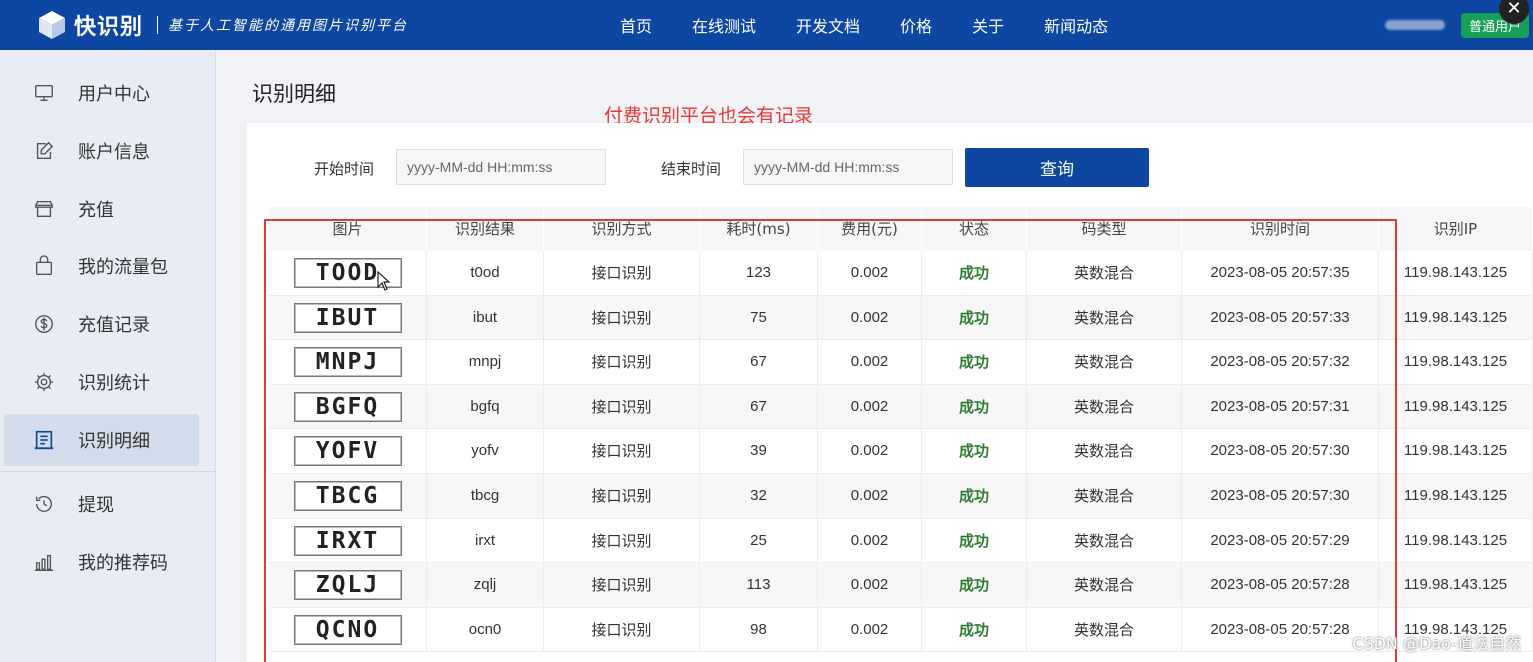 The width and height of the screenshot is (1533, 662). I want to click on sidebar-item-recharge: 充值, so click(101, 209).